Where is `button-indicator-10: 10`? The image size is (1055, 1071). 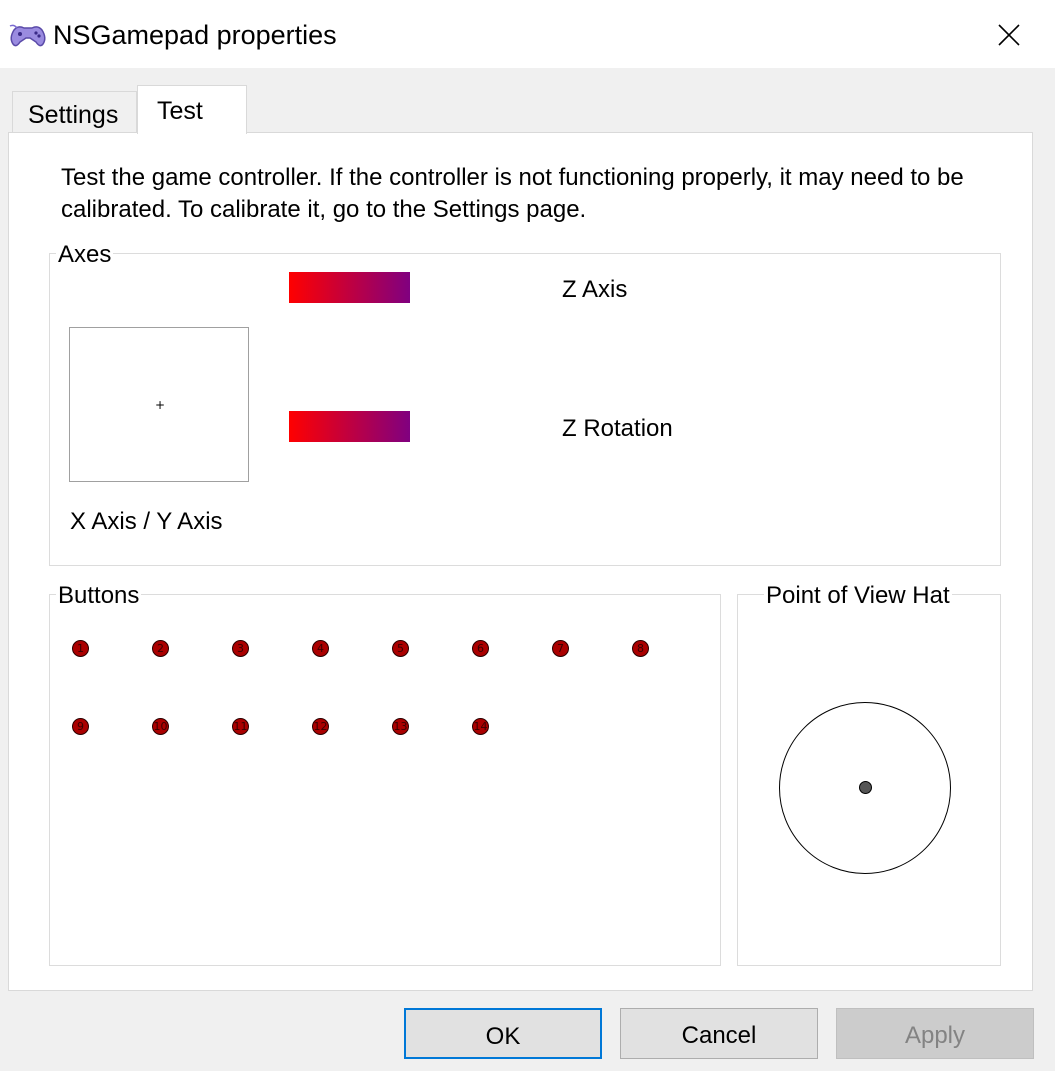 button-indicator-10: 10 is located at coordinates (160, 726).